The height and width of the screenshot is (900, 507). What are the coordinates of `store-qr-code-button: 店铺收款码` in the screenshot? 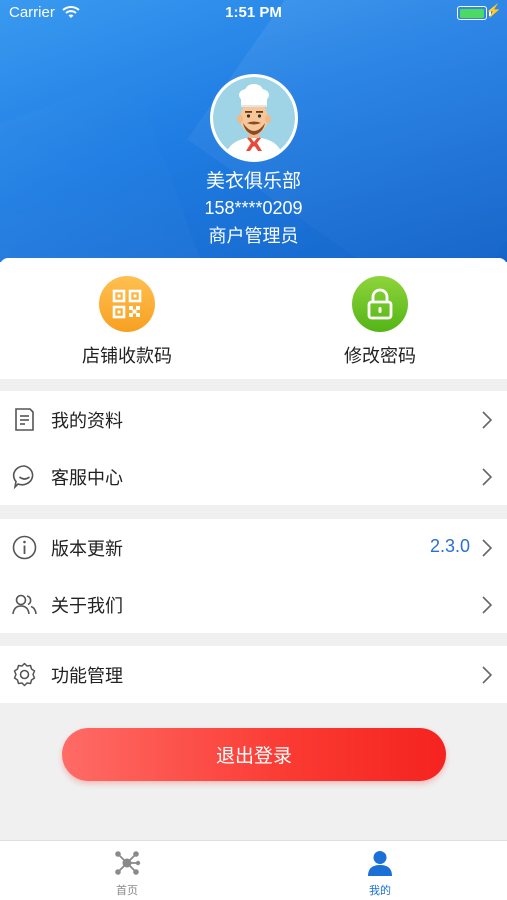 It's located at (127, 322).